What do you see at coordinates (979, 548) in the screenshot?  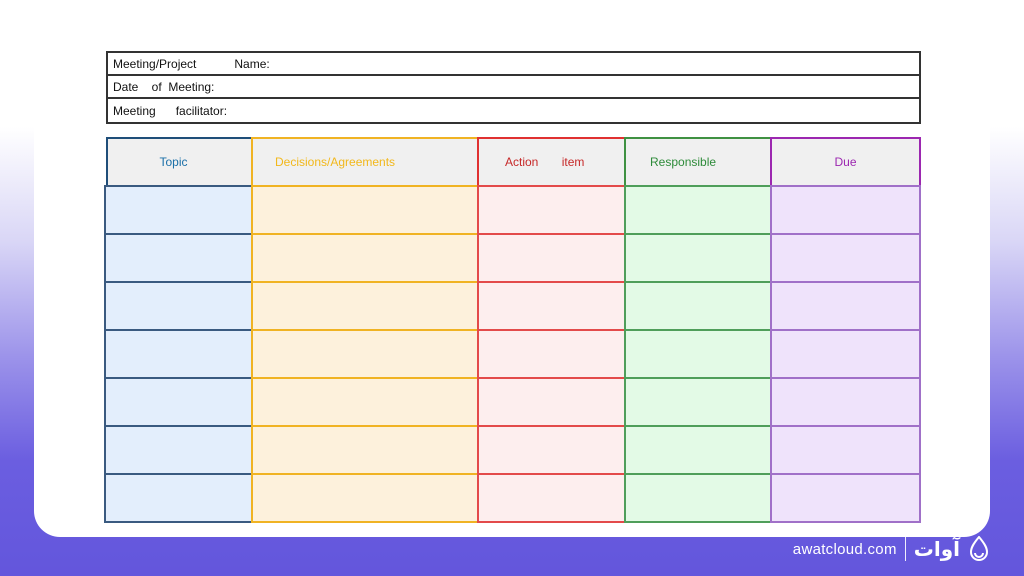 I see `cloud-drop-icon` at bounding box center [979, 548].